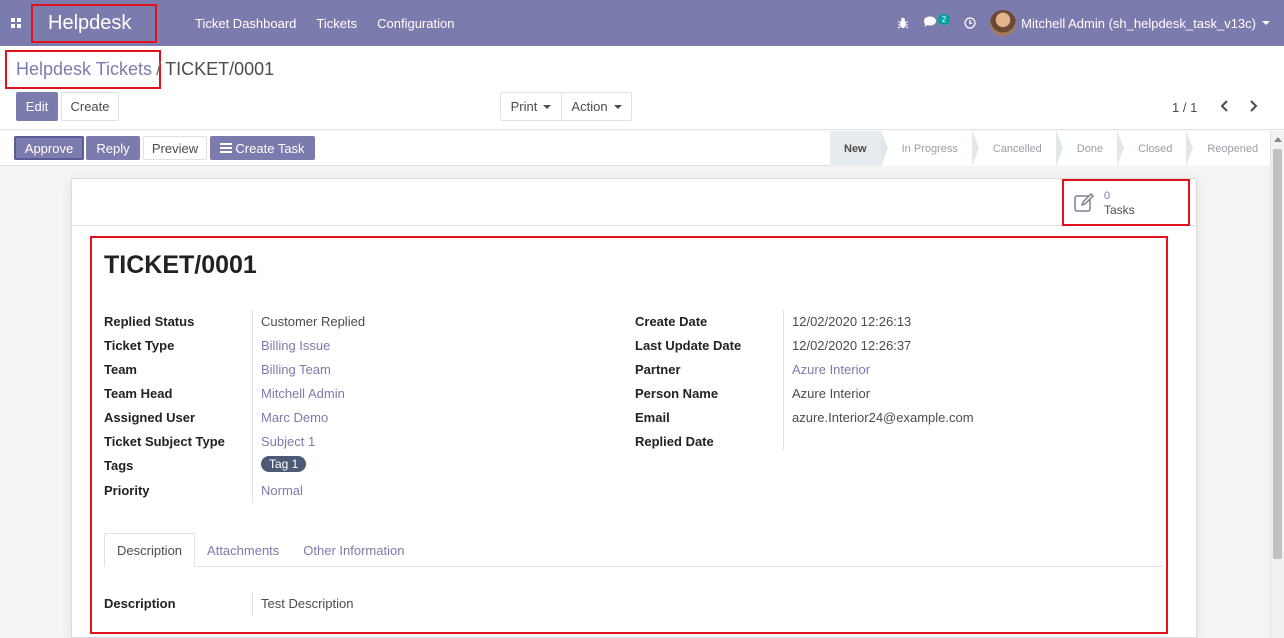 The image size is (1284, 638). Describe the element at coordinates (634, 202) in the screenshot. I see `smart-button-box: 0 Tasks` at that location.